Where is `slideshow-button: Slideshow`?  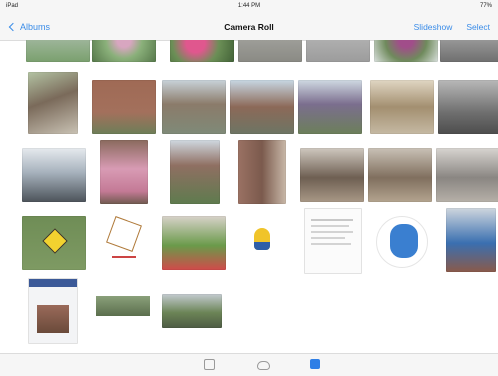
slideshow-button: Slideshow is located at coordinates (433, 27).